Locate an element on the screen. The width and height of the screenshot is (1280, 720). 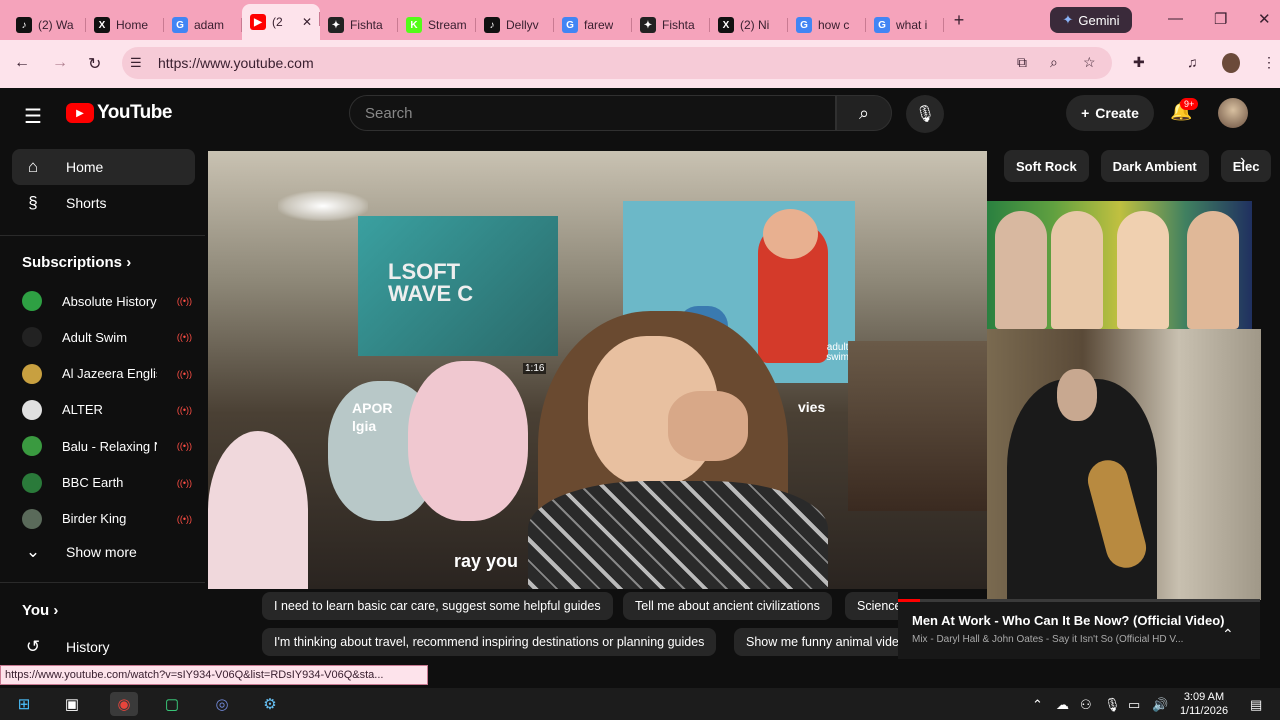
video-thumbnail is located at coordinates (1119, 265).